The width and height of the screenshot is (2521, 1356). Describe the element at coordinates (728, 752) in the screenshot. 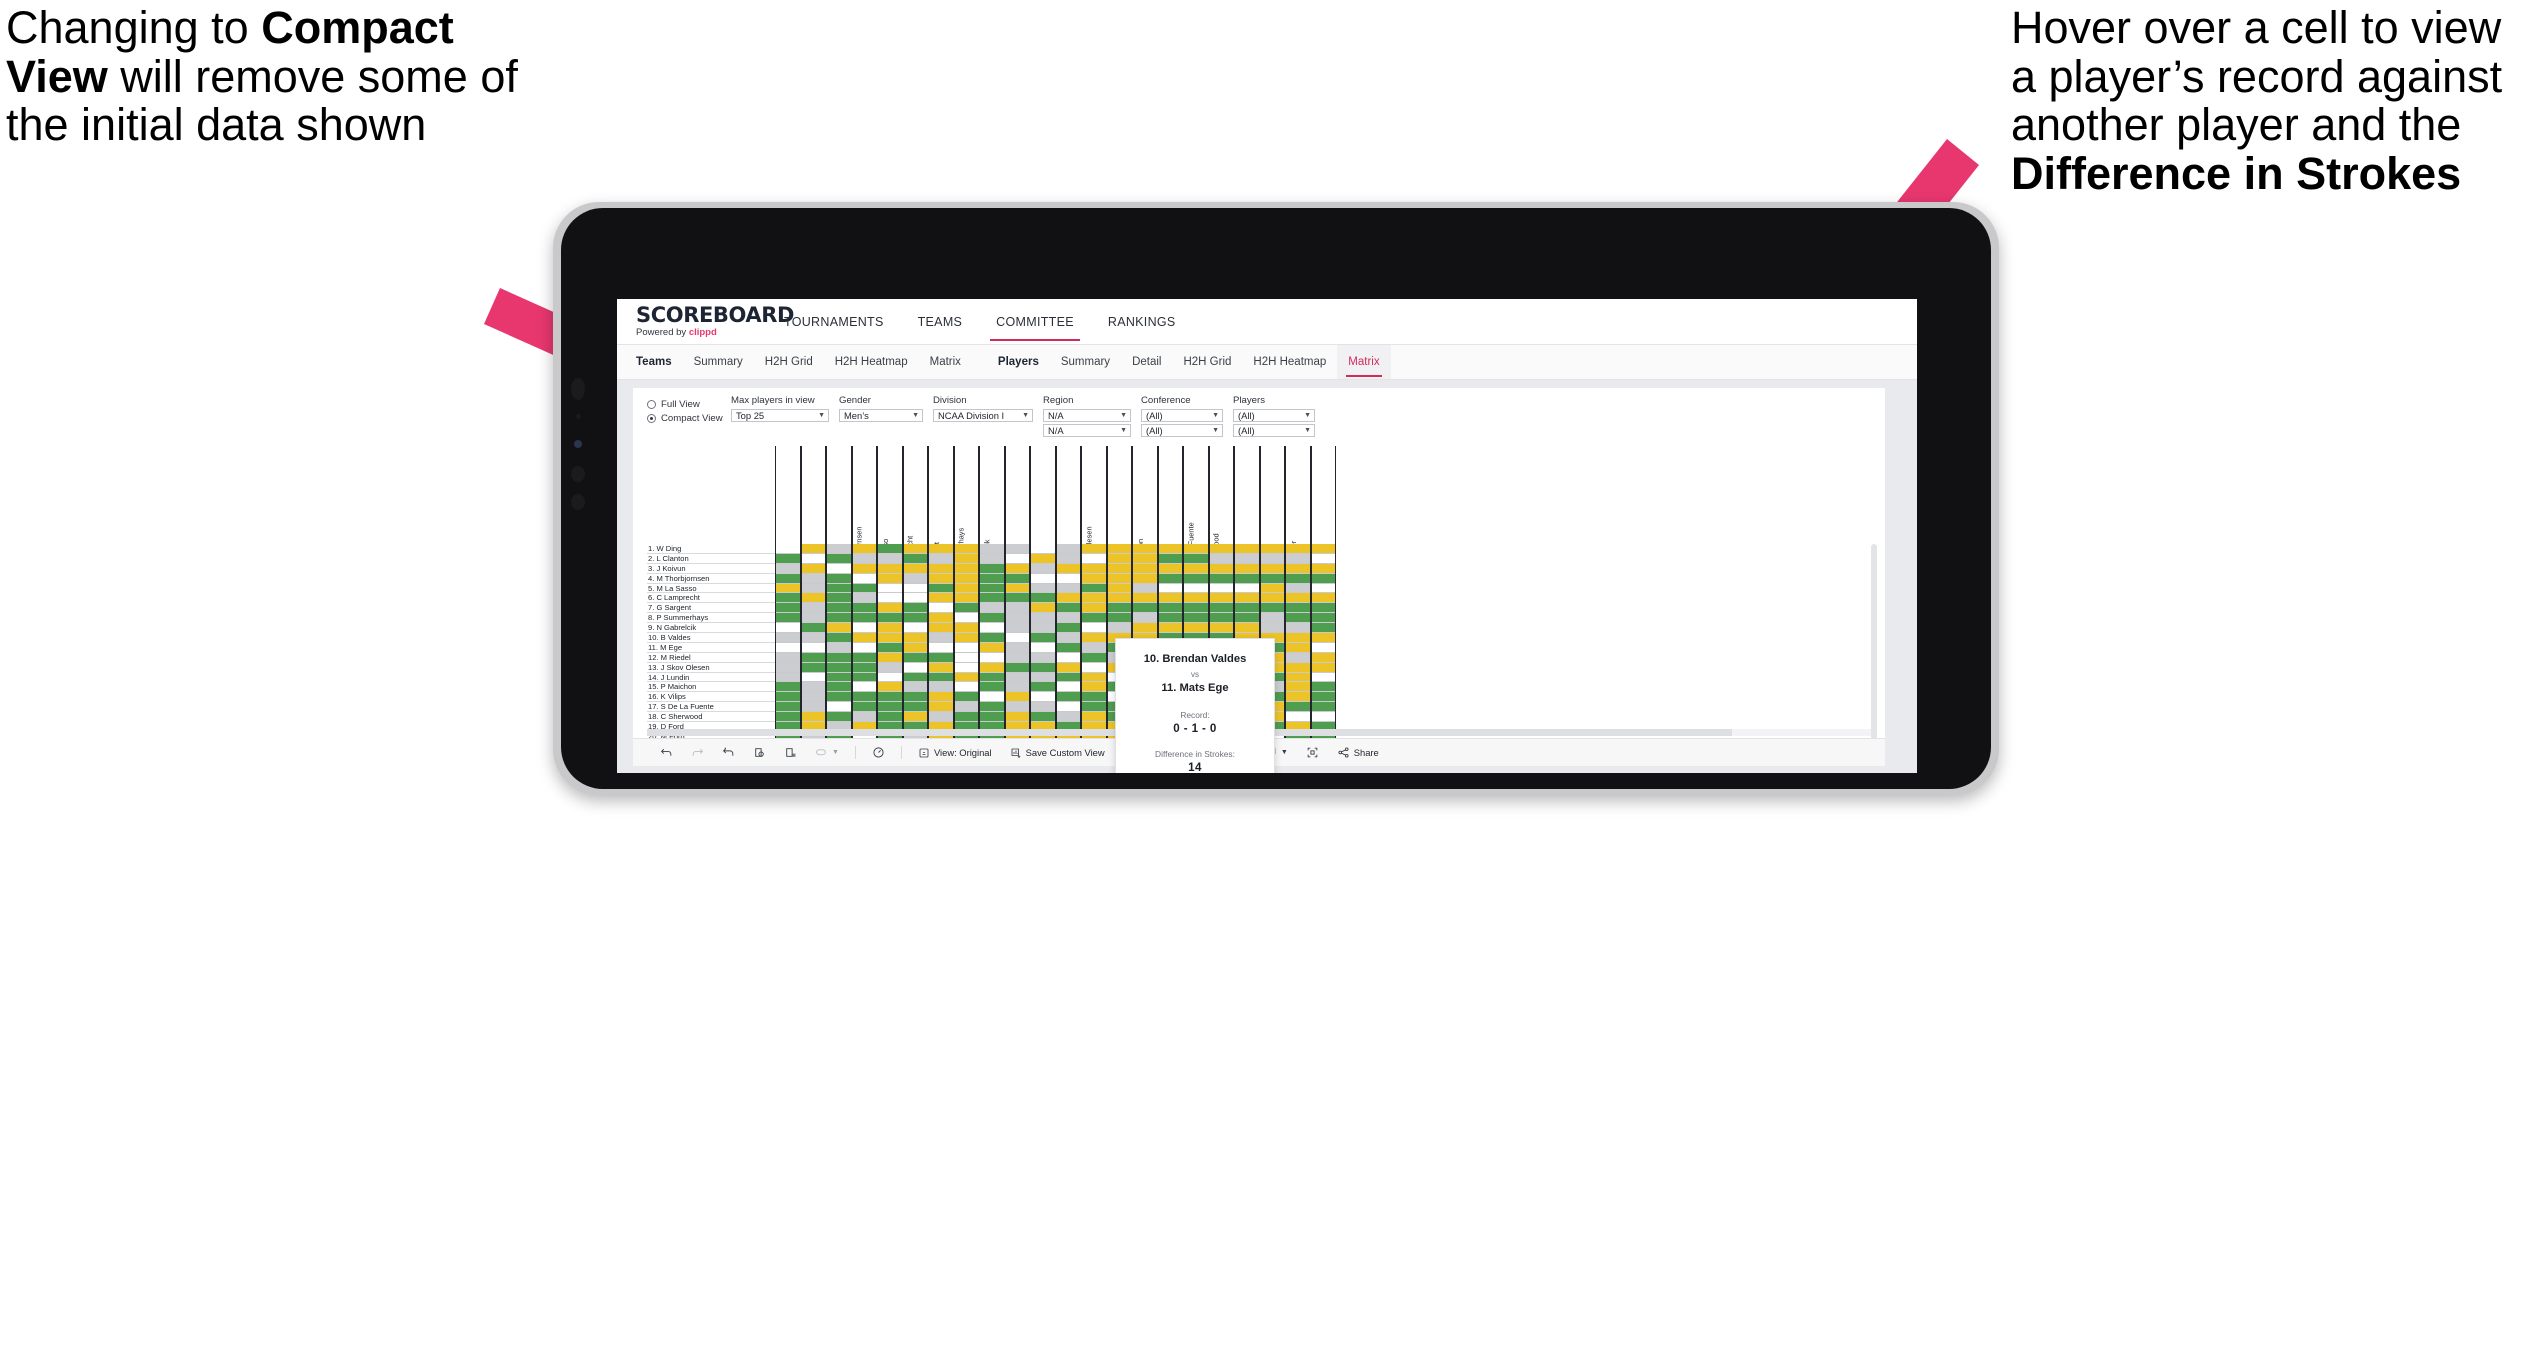

I see `revert-button` at that location.